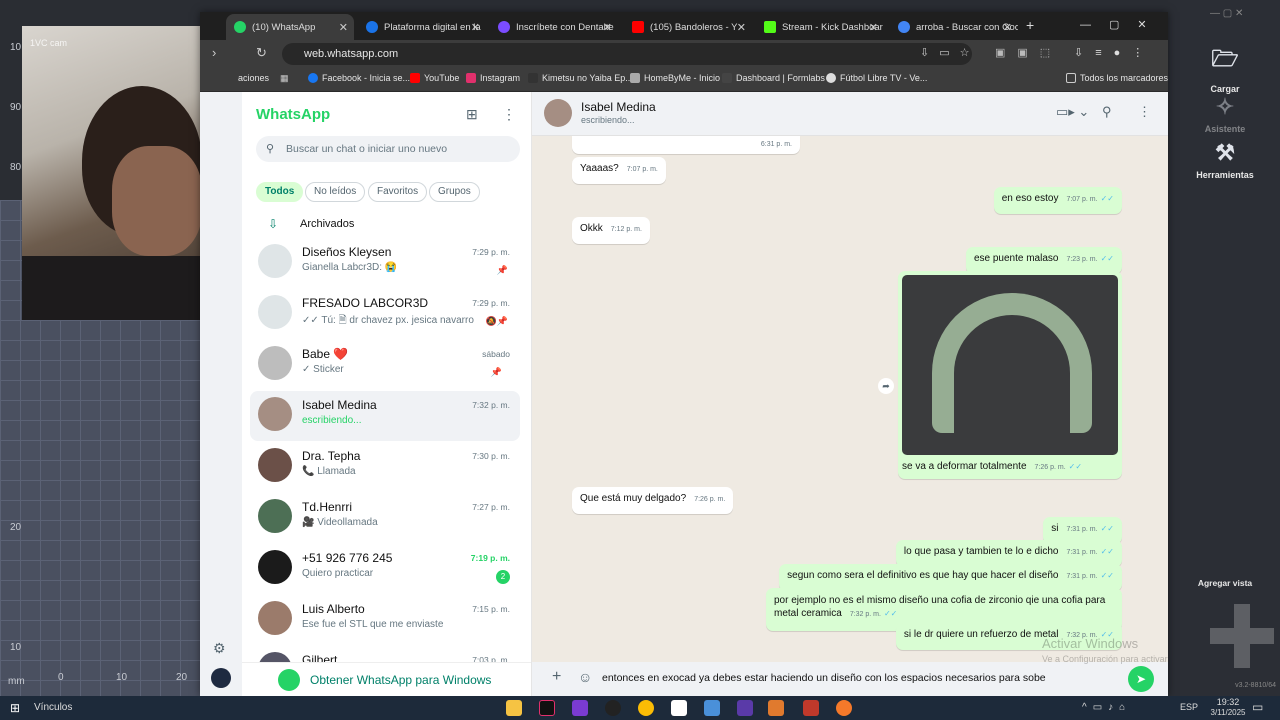  Describe the element at coordinates (214, 52) in the screenshot. I see `forward-icon: ›` at that location.